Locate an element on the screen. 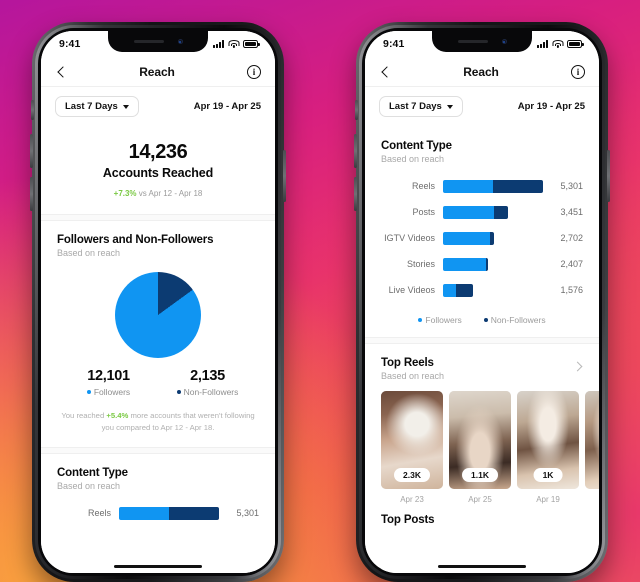 The height and width of the screenshot is (582, 640). top-reels-carousel: 2.3K Apr 23 1.1K Apr 25 1K Apr 19 900 Apr 2 is located at coordinates (482, 442).